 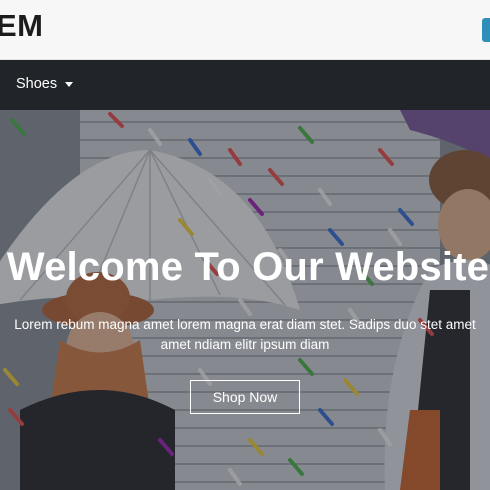 I want to click on caret-down-icon, so click(x=69, y=84).